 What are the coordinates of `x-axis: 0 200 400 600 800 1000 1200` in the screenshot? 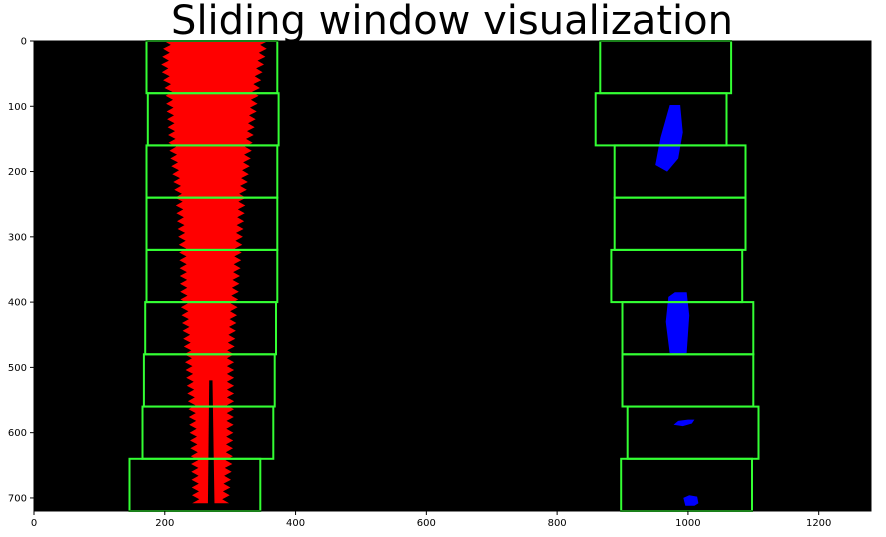 It's located at (431, 520).